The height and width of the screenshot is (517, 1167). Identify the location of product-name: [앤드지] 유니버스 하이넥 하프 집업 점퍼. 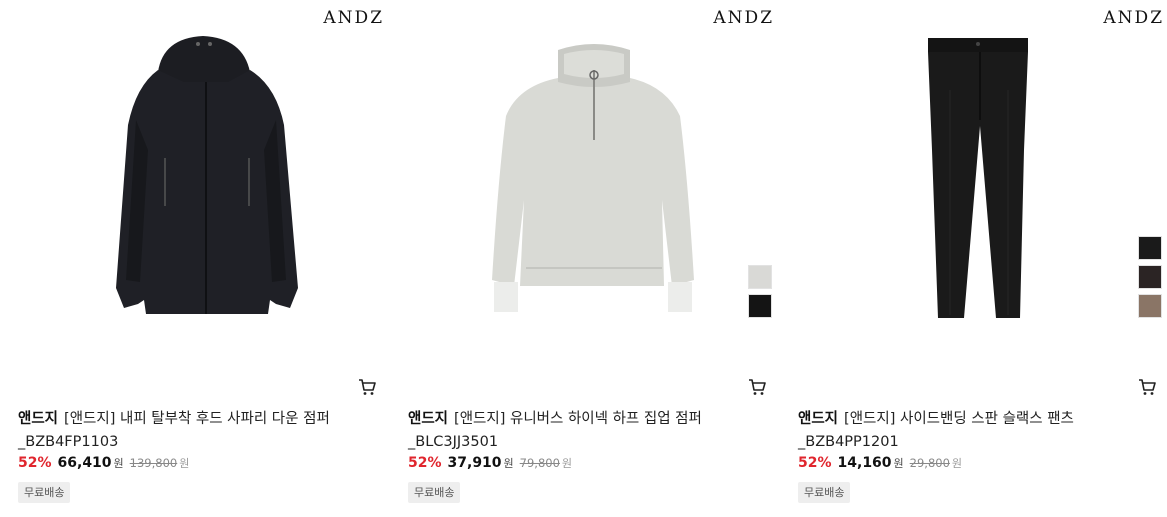
(578, 419).